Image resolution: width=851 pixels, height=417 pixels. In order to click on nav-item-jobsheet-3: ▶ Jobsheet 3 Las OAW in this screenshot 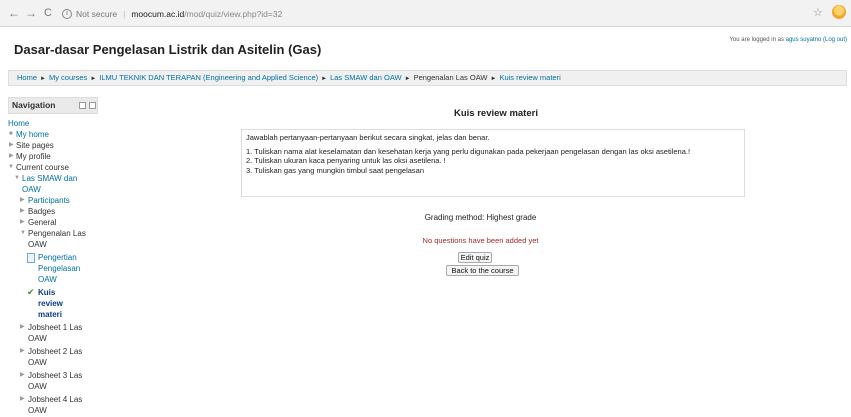, I will do `click(46, 381)`.